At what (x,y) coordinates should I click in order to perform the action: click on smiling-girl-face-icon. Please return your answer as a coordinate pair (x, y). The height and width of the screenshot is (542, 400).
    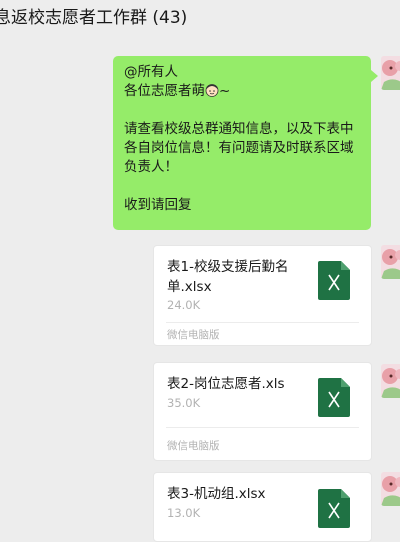
    Looking at the image, I should click on (212, 90).